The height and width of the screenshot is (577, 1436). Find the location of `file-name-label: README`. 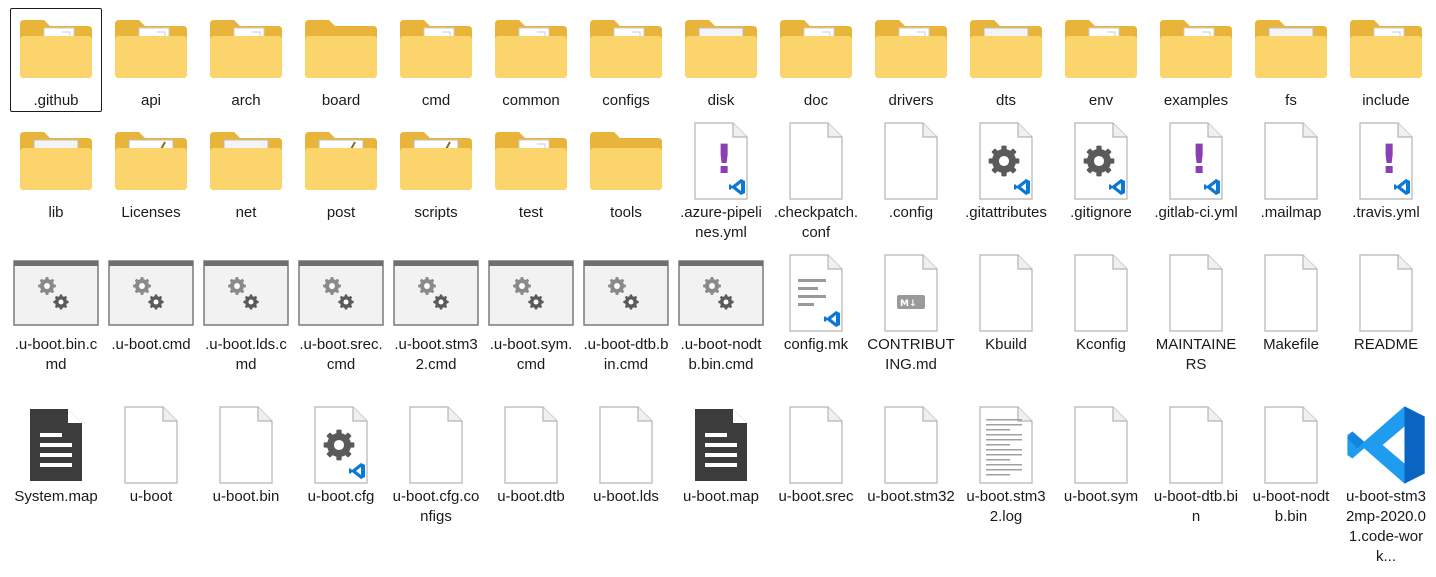

file-name-label: README is located at coordinates (1386, 344).